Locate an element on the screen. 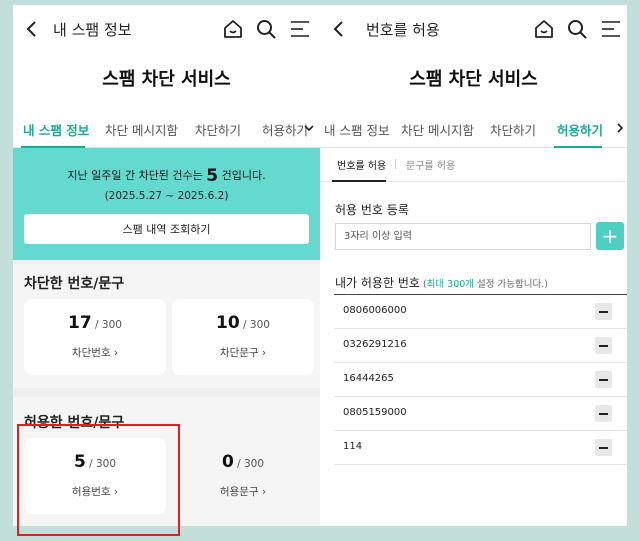 The image size is (640, 541). note-rest: 설정 가능합니다.) is located at coordinates (511, 284).